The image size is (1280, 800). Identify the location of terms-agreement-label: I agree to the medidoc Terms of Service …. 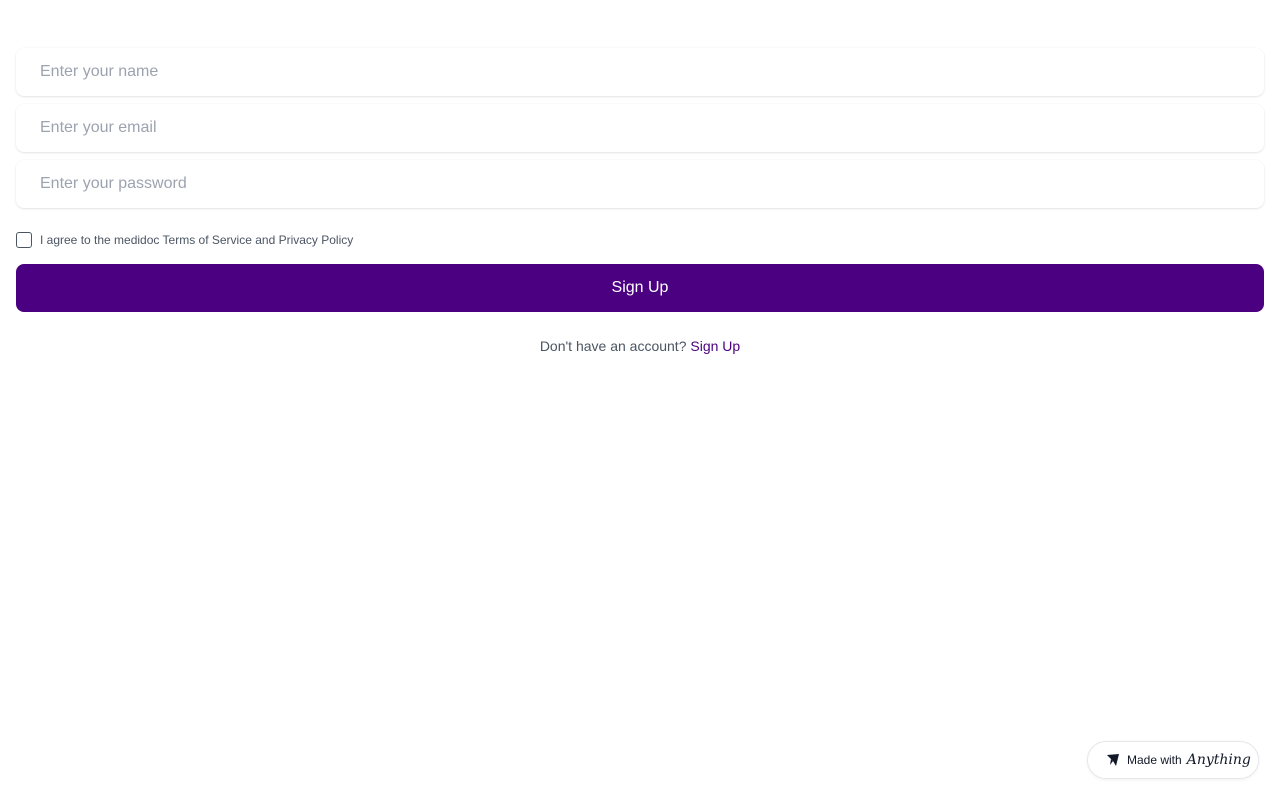
(197, 240).